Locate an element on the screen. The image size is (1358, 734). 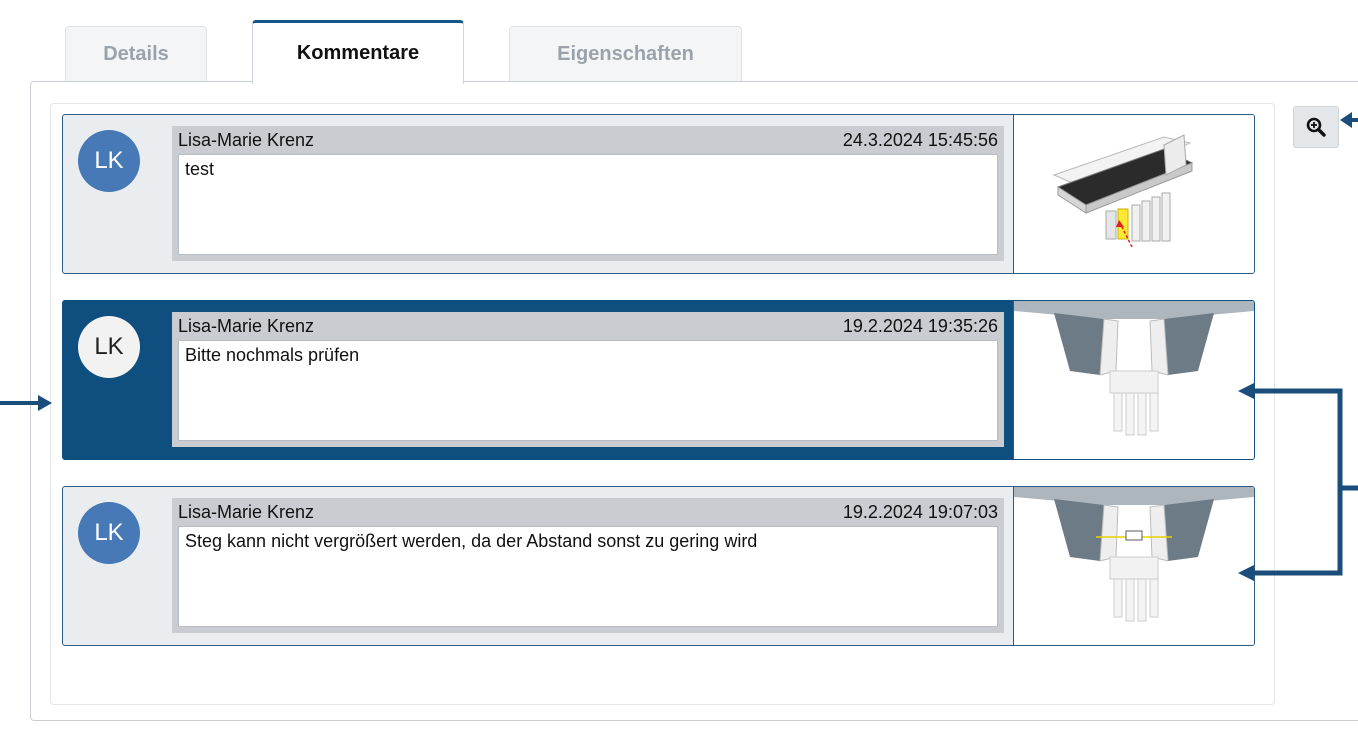
bridge-section-measure-thumbnail is located at coordinates (1133, 566).